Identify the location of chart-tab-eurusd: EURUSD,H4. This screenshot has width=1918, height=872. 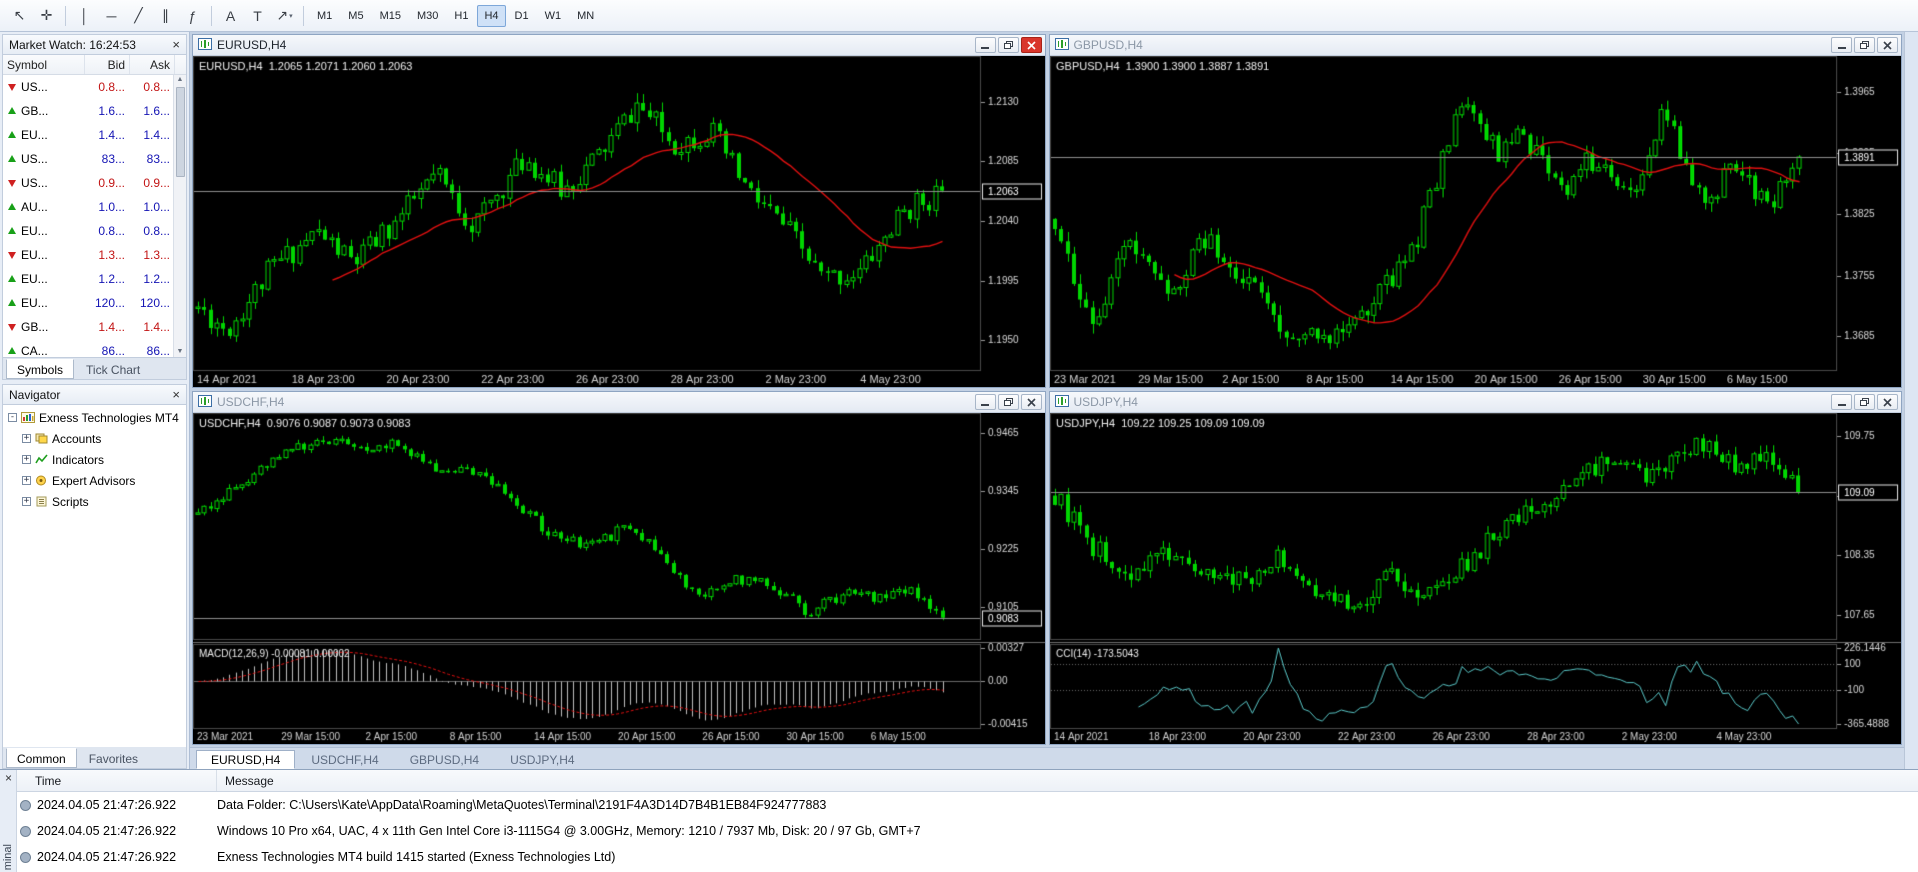
(246, 759).